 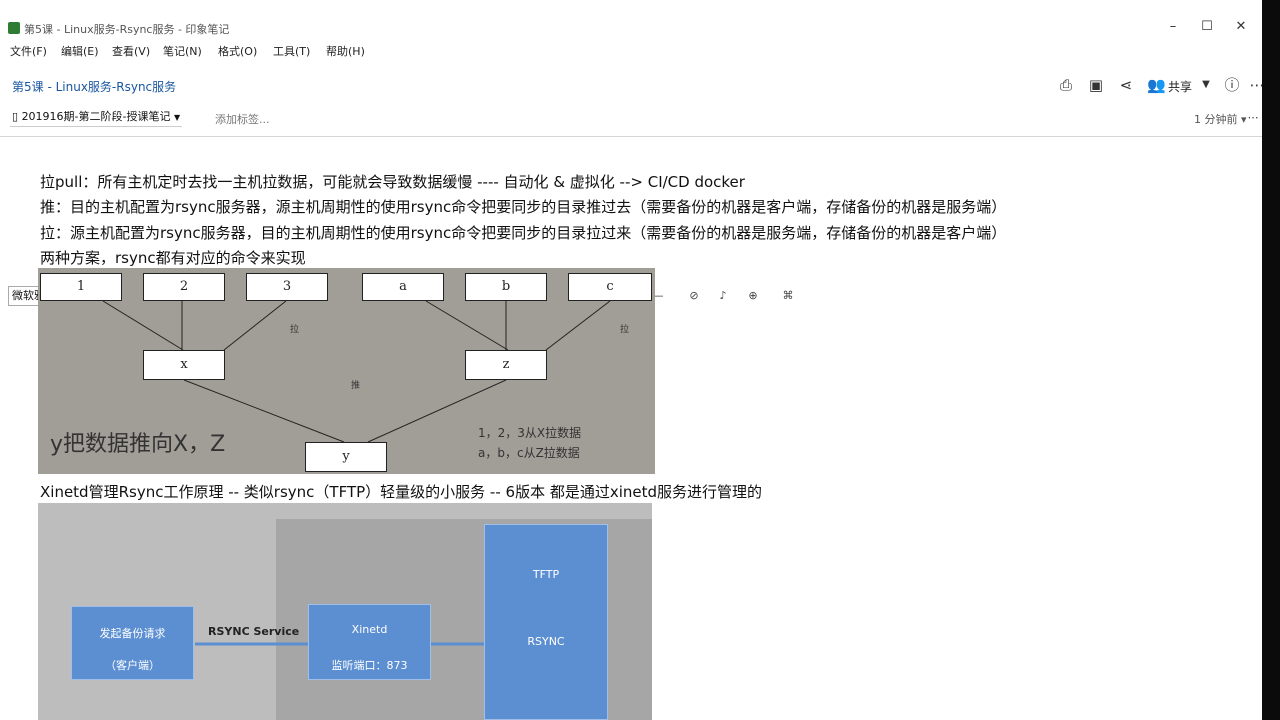 What do you see at coordinates (345, 51) in the screenshot?
I see `menu-help: 帮助(H)` at bounding box center [345, 51].